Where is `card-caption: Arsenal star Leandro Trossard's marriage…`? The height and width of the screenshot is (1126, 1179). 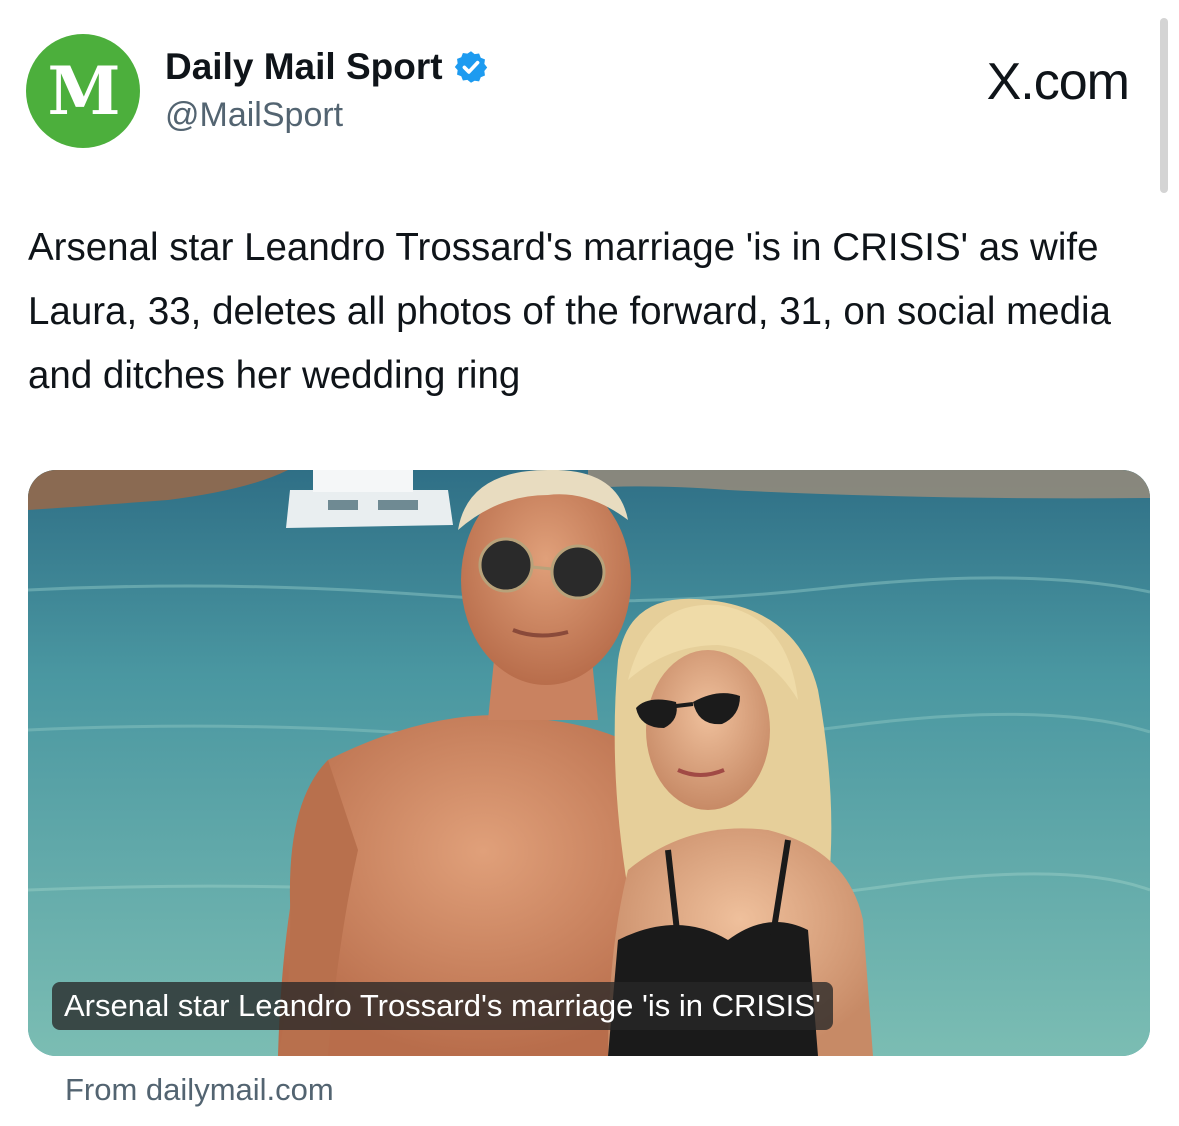 card-caption: Arsenal star Leandro Trossard's marriage… is located at coordinates (442, 1006).